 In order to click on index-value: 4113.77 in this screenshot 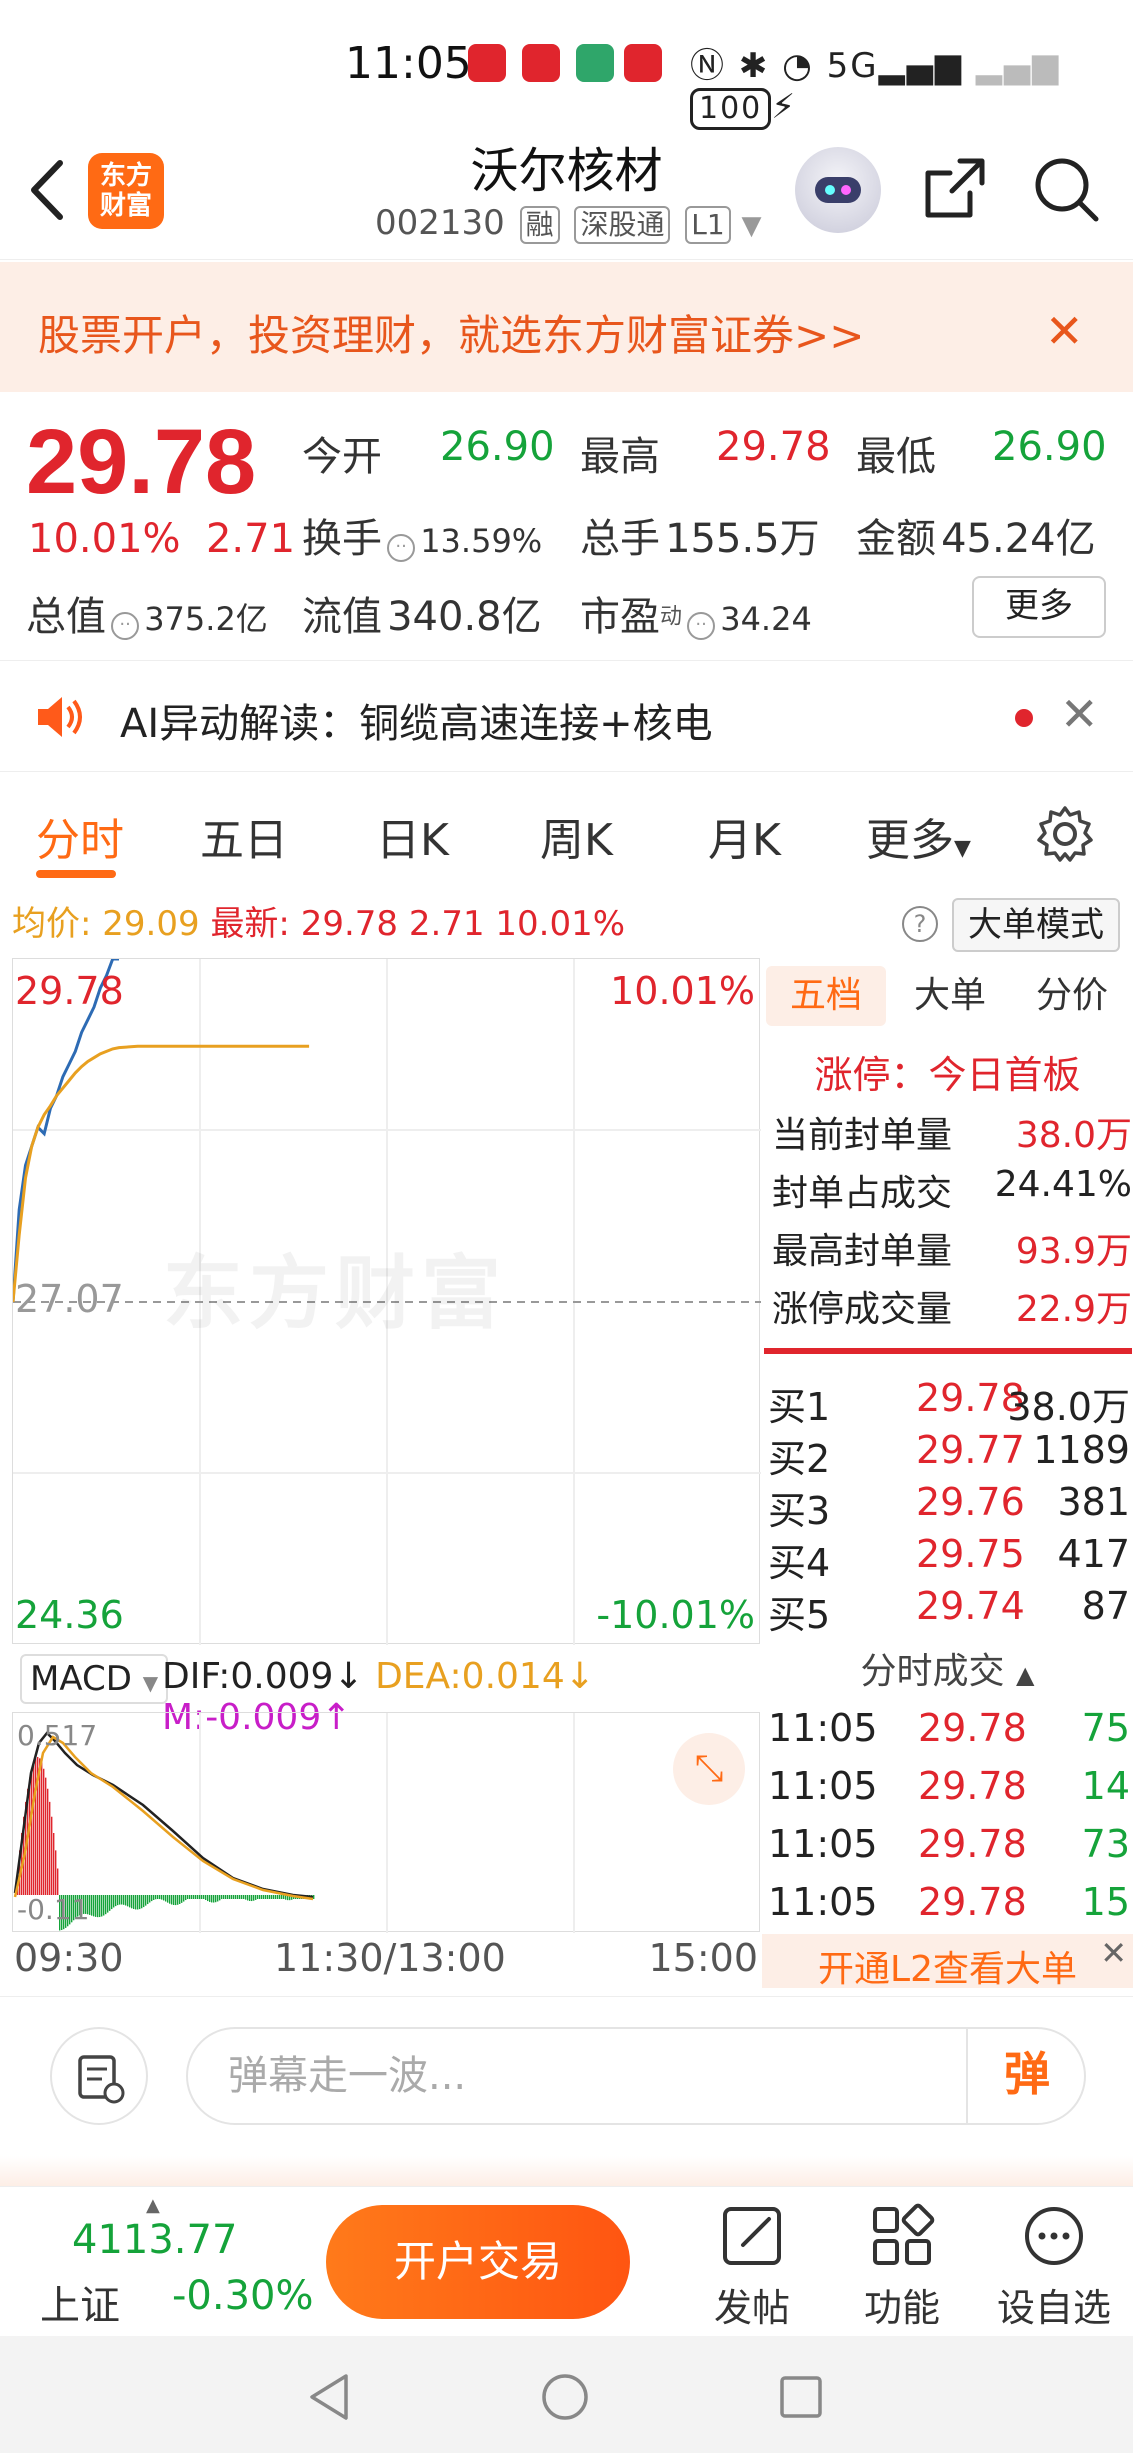, I will do `click(154, 2240)`.